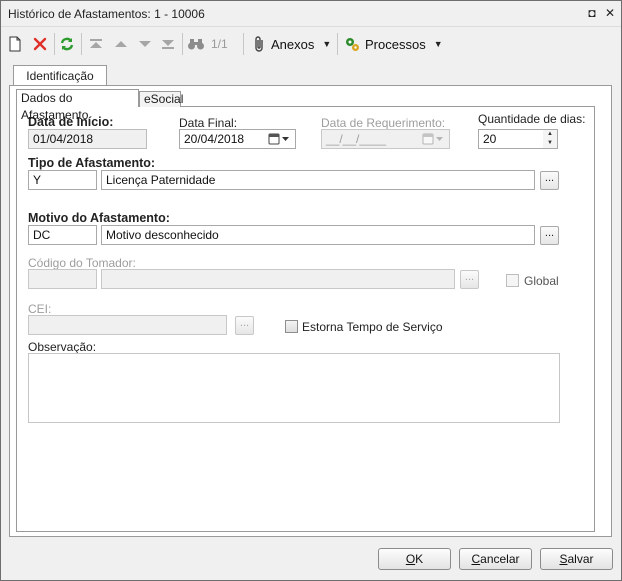 Image resolution: width=622 pixels, height=581 pixels. I want to click on next-record-button, so click(145, 44).